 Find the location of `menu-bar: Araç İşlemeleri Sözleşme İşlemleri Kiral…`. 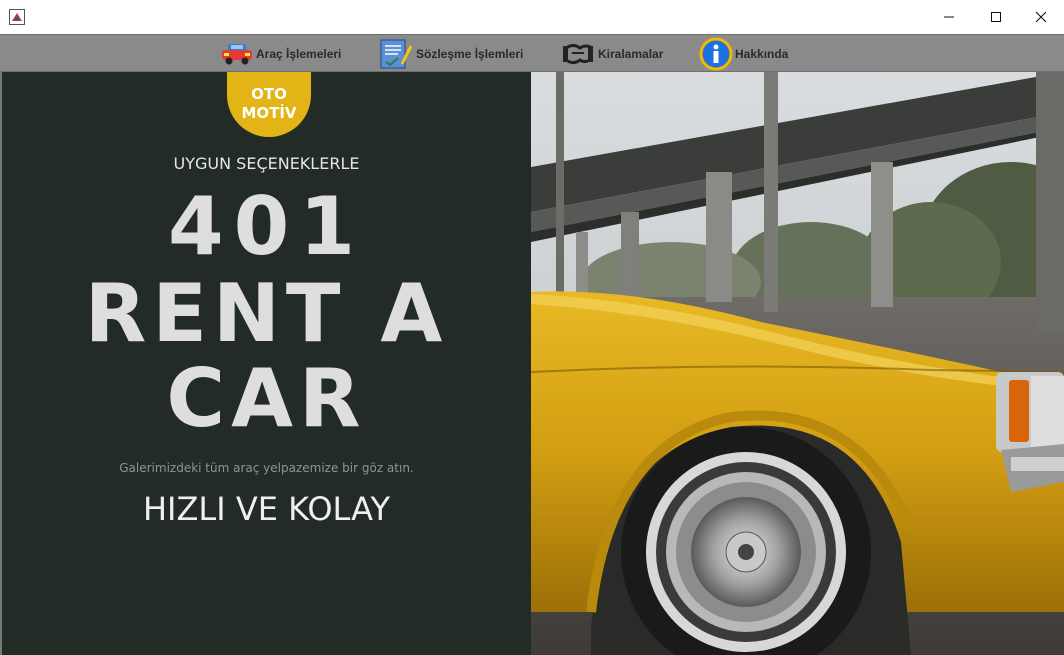

menu-bar: Araç İşlemeleri Sözleşme İşlemleri Kiral… is located at coordinates (532, 53).